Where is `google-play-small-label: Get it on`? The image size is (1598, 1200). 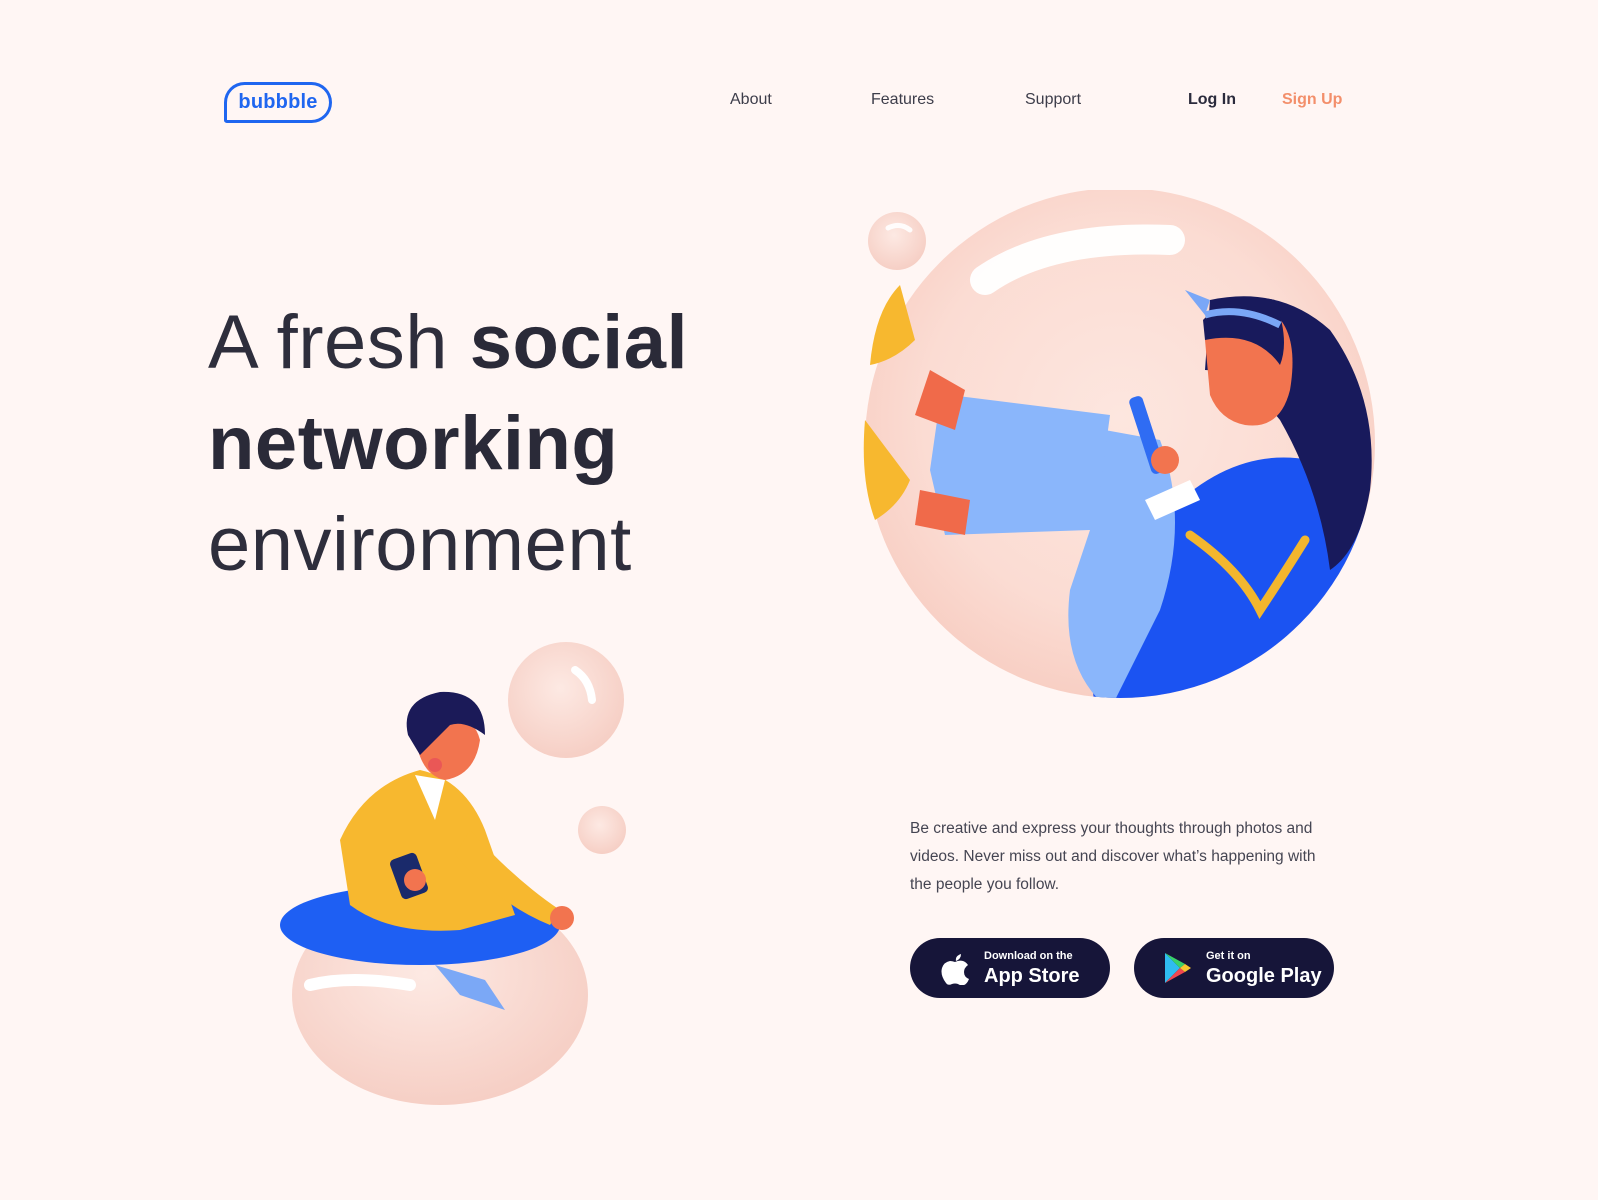
google-play-small-label: Get it on is located at coordinates (1228, 955).